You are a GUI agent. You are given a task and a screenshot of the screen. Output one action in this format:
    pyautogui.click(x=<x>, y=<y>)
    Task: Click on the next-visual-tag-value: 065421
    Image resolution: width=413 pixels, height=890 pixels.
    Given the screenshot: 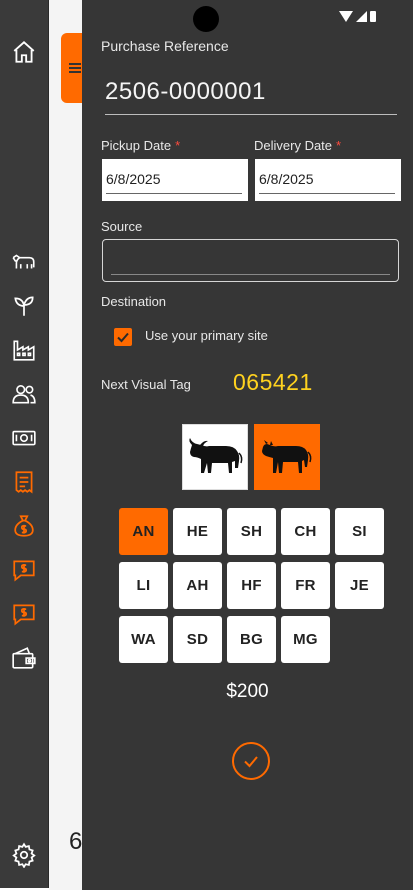 What is the action you would take?
    pyautogui.click(x=273, y=382)
    